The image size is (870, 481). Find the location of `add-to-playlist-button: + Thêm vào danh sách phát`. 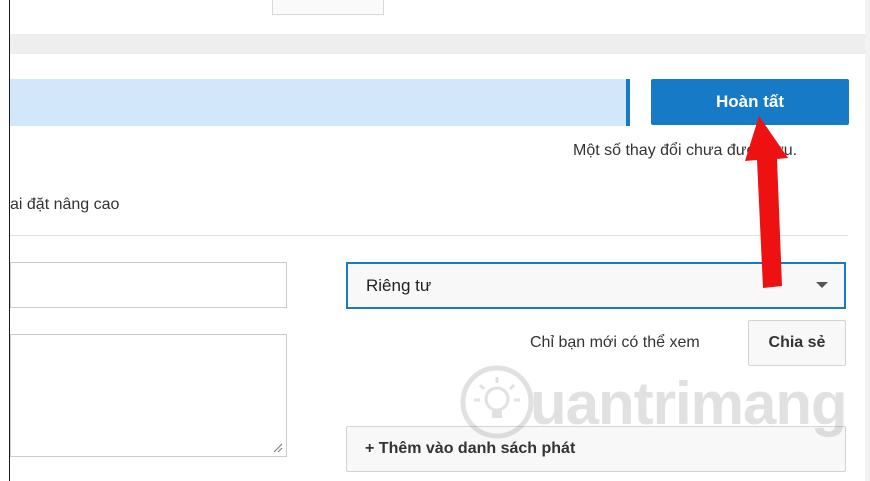

add-to-playlist-button: + Thêm vào danh sách phát is located at coordinates (596, 449).